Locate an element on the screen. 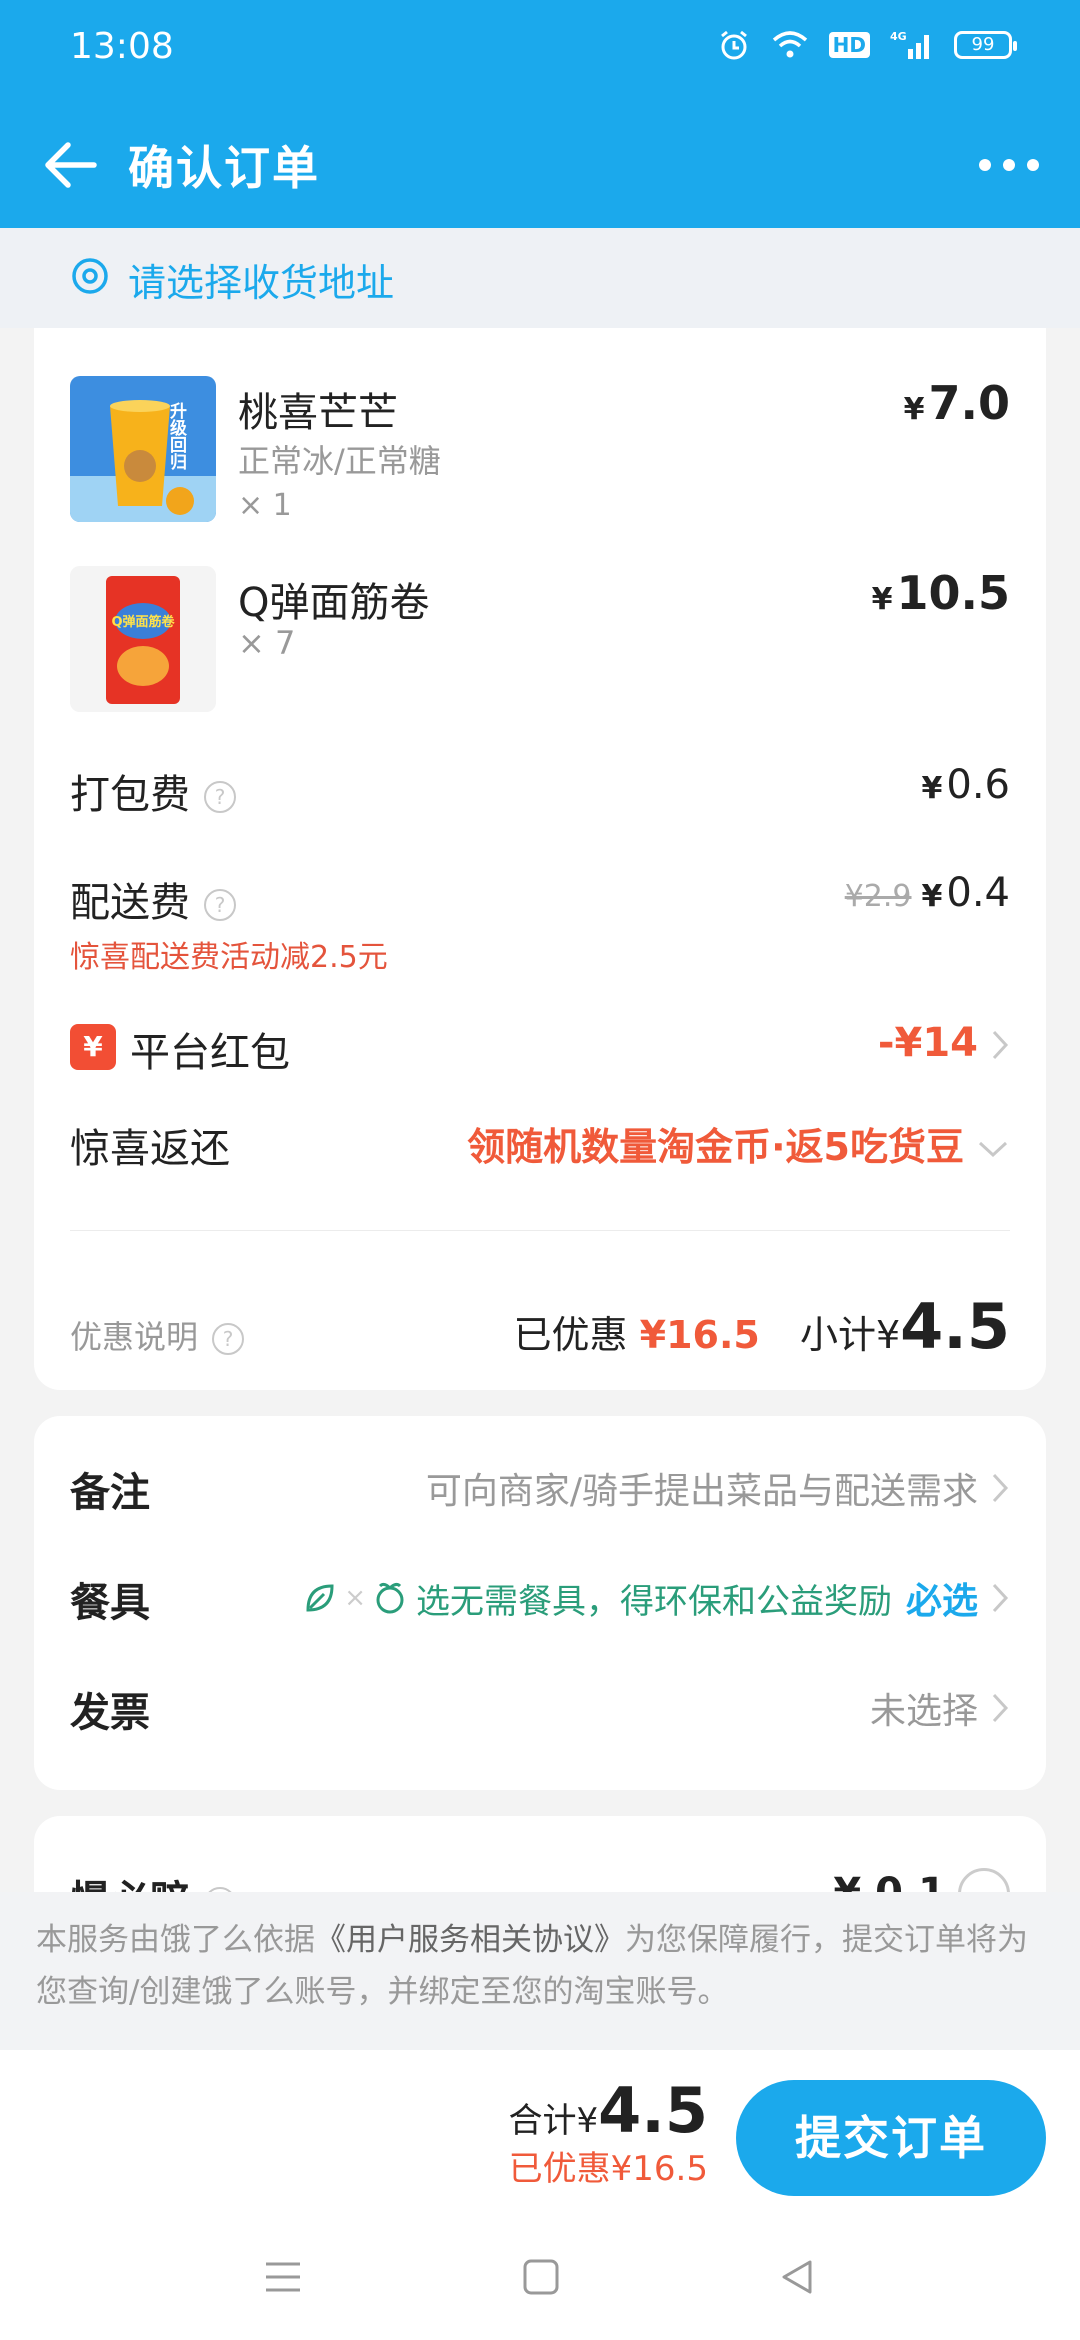  times-icon: × is located at coordinates (355, 1598).